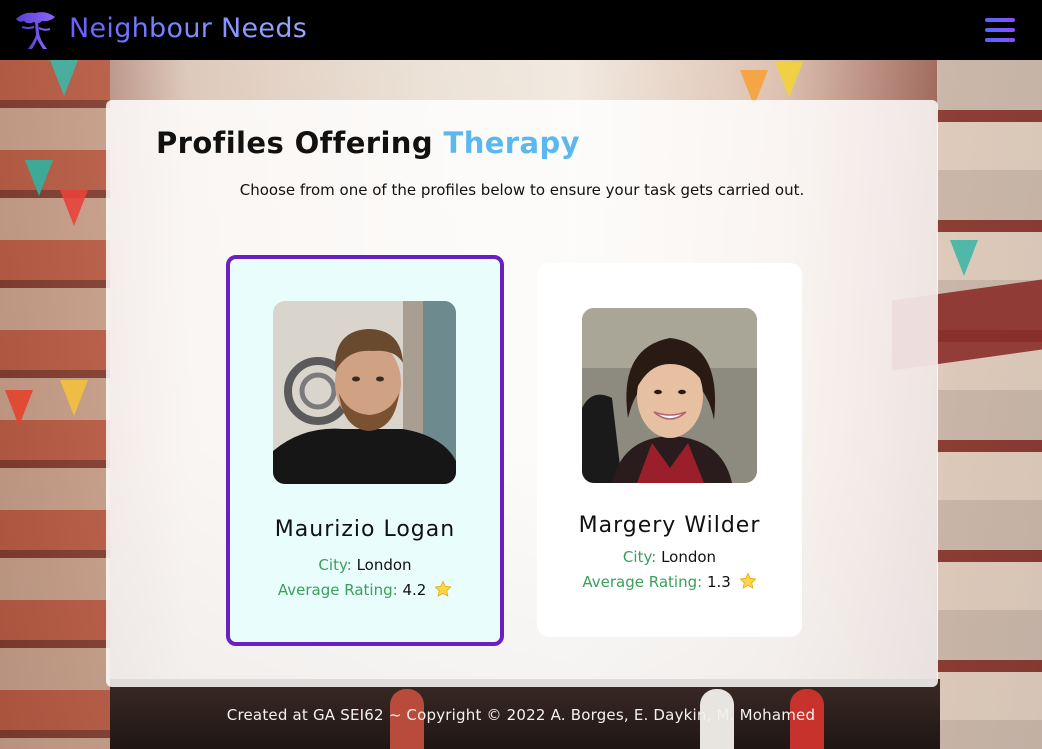 The image size is (1042, 749). What do you see at coordinates (414, 590) in the screenshot?
I see `rating-value: 4.2` at bounding box center [414, 590].